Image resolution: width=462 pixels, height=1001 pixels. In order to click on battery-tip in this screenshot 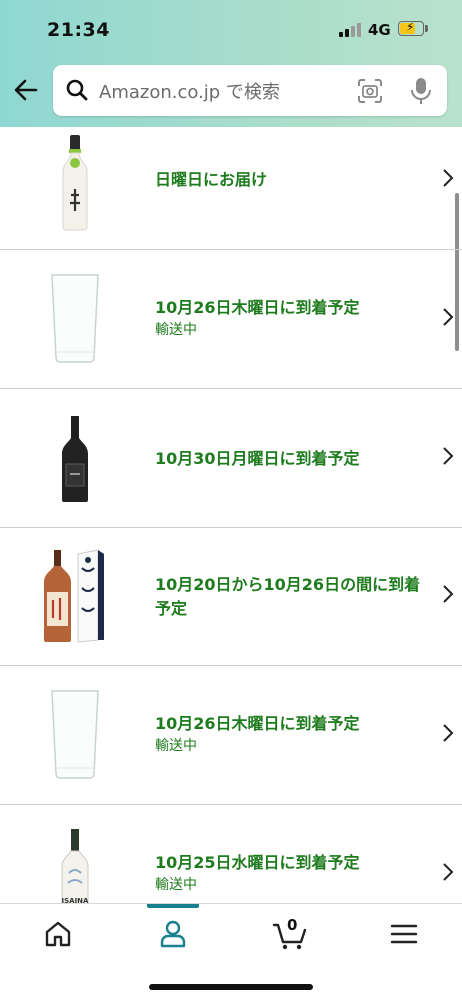, I will do `click(426, 28)`.